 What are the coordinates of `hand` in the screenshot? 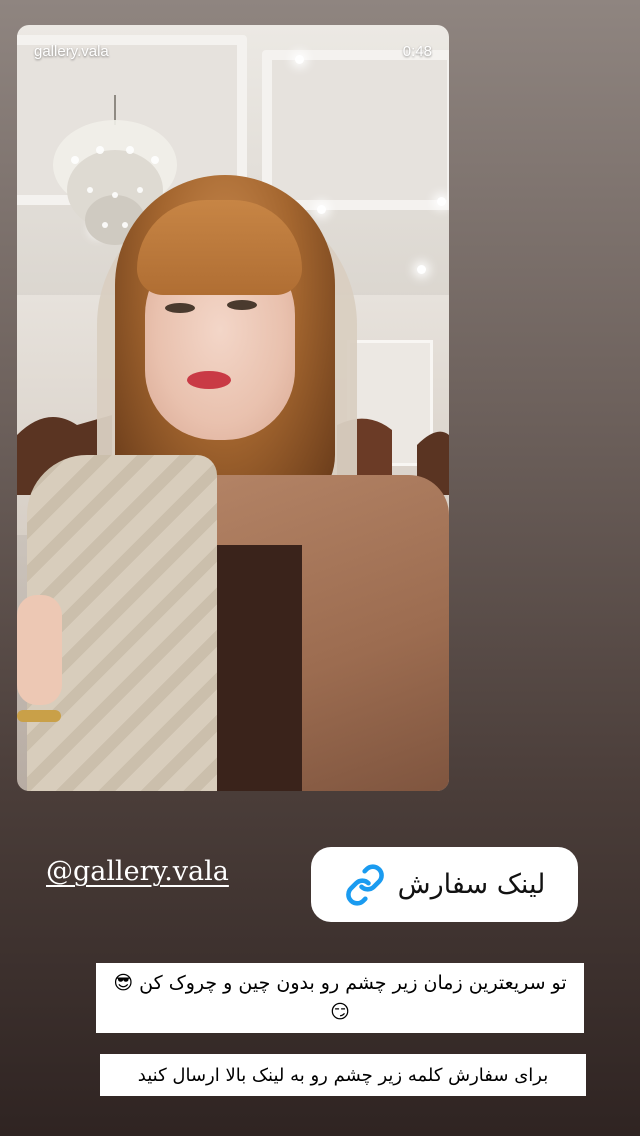 It's located at (39, 650).